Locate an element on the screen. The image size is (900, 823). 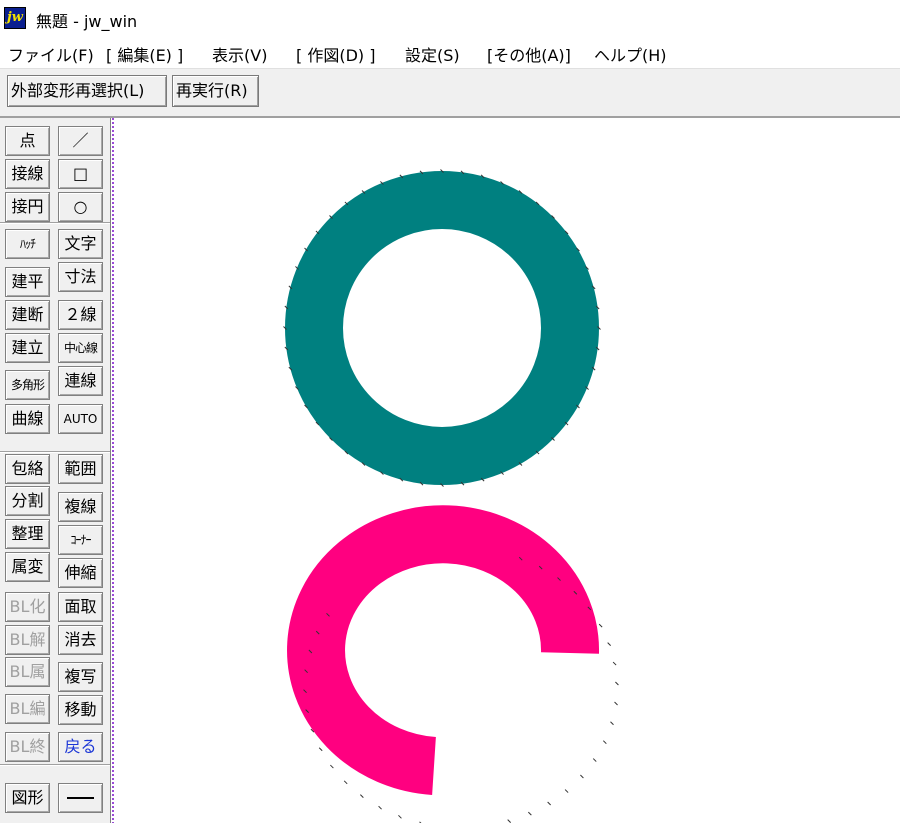
tool-polygon: 多角形 is located at coordinates (27, 385).